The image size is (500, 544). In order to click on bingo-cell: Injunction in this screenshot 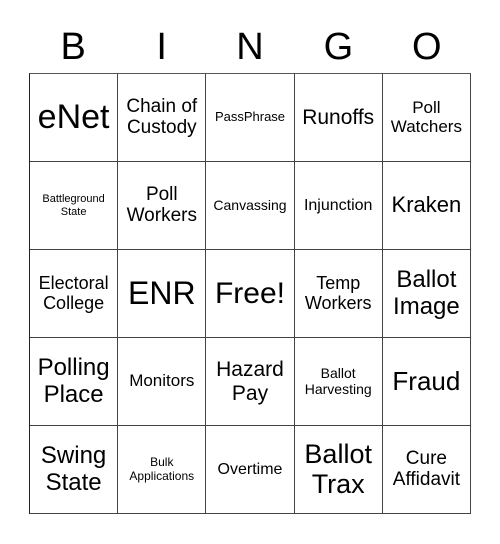, I will do `click(338, 206)`.